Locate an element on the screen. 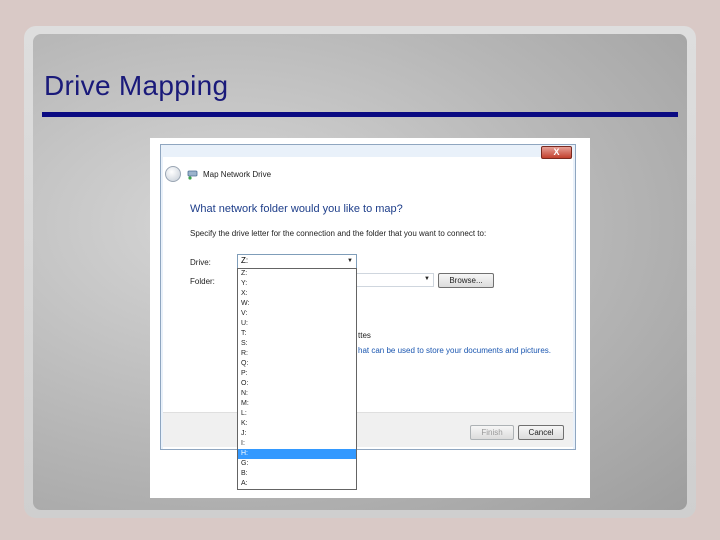  cancel-button: Cancel is located at coordinates (541, 432).